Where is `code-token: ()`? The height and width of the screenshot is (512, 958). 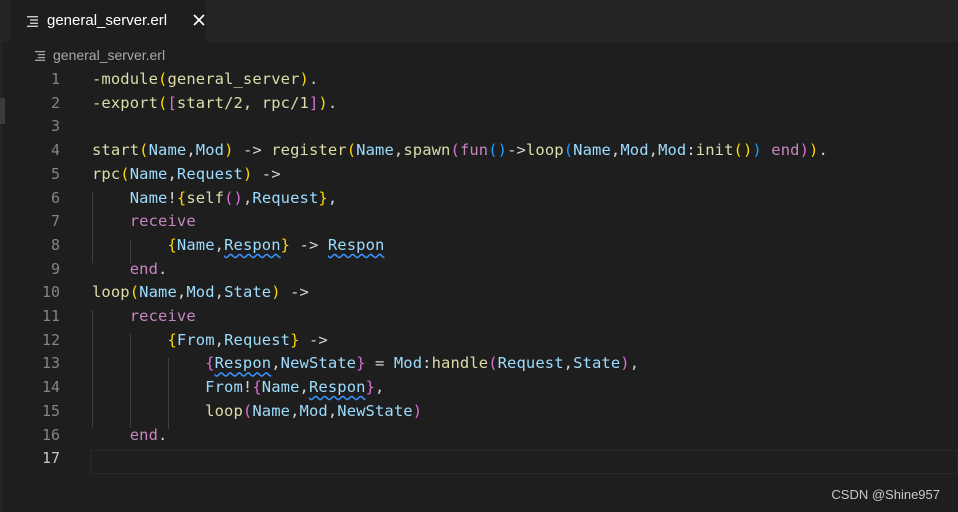
code-token: () is located at coordinates (498, 150).